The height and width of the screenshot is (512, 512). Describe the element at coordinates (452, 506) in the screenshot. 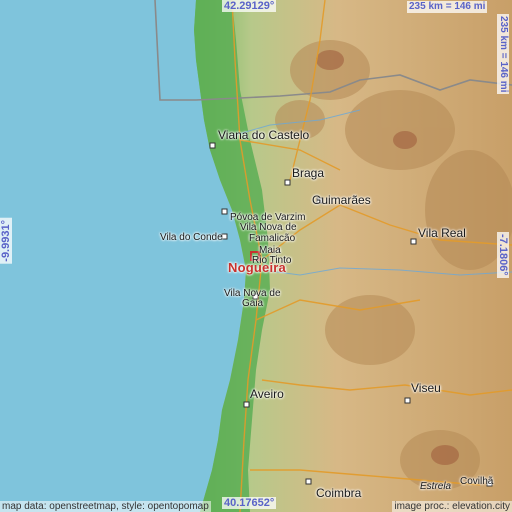

I see `credit-image-proc: image proc.: elevation.city` at that location.